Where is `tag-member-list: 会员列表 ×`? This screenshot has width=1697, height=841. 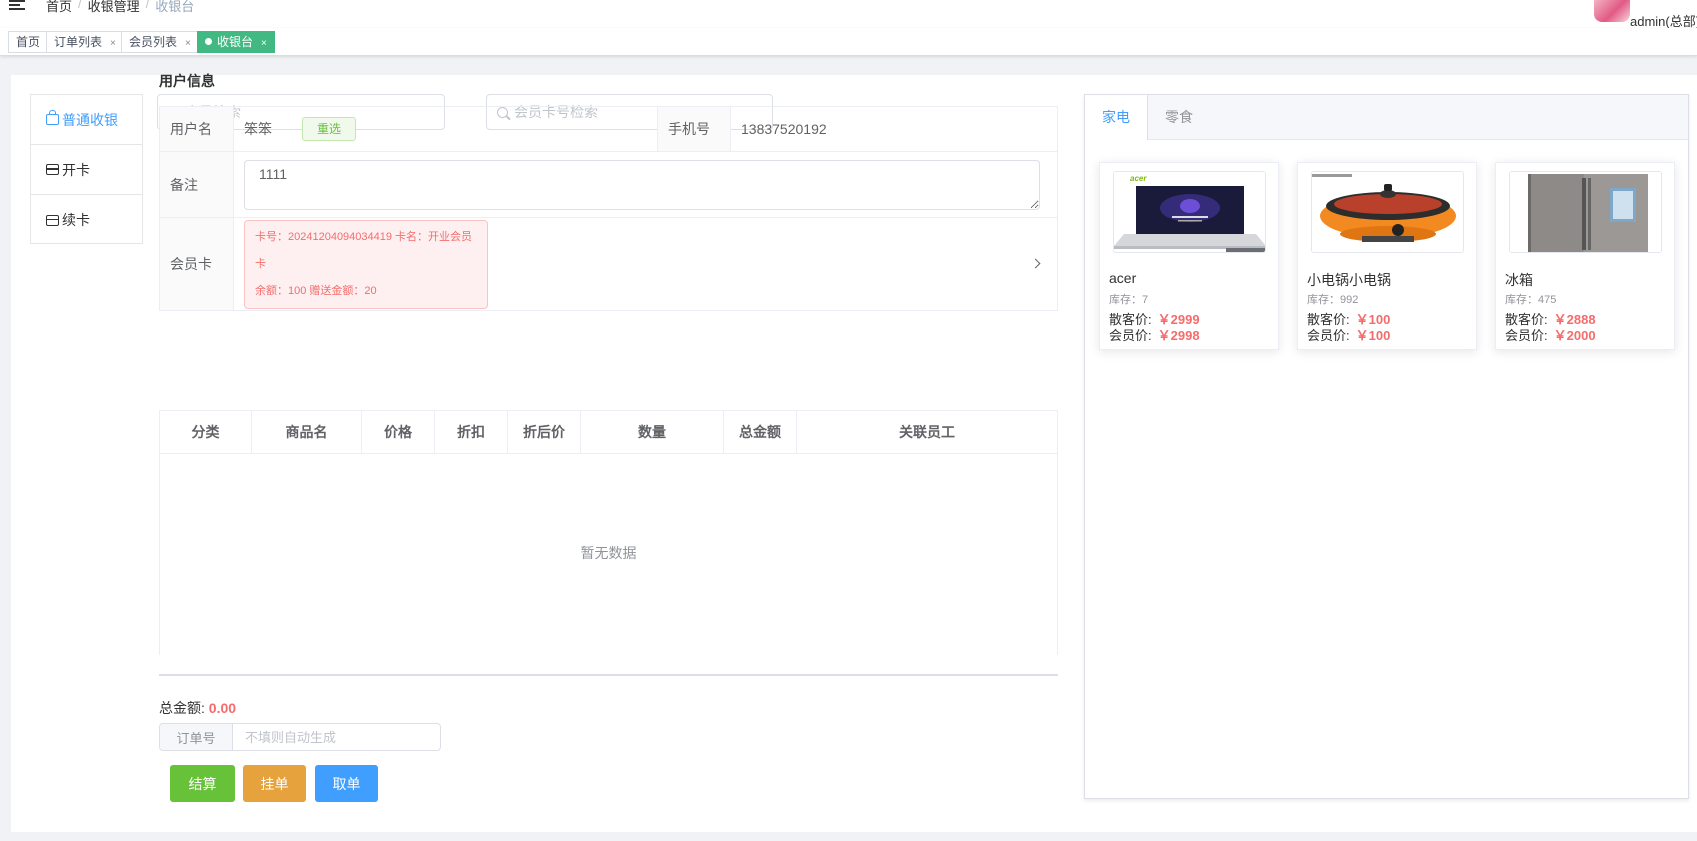
tag-member-list: 会员列表 × is located at coordinates (160, 42).